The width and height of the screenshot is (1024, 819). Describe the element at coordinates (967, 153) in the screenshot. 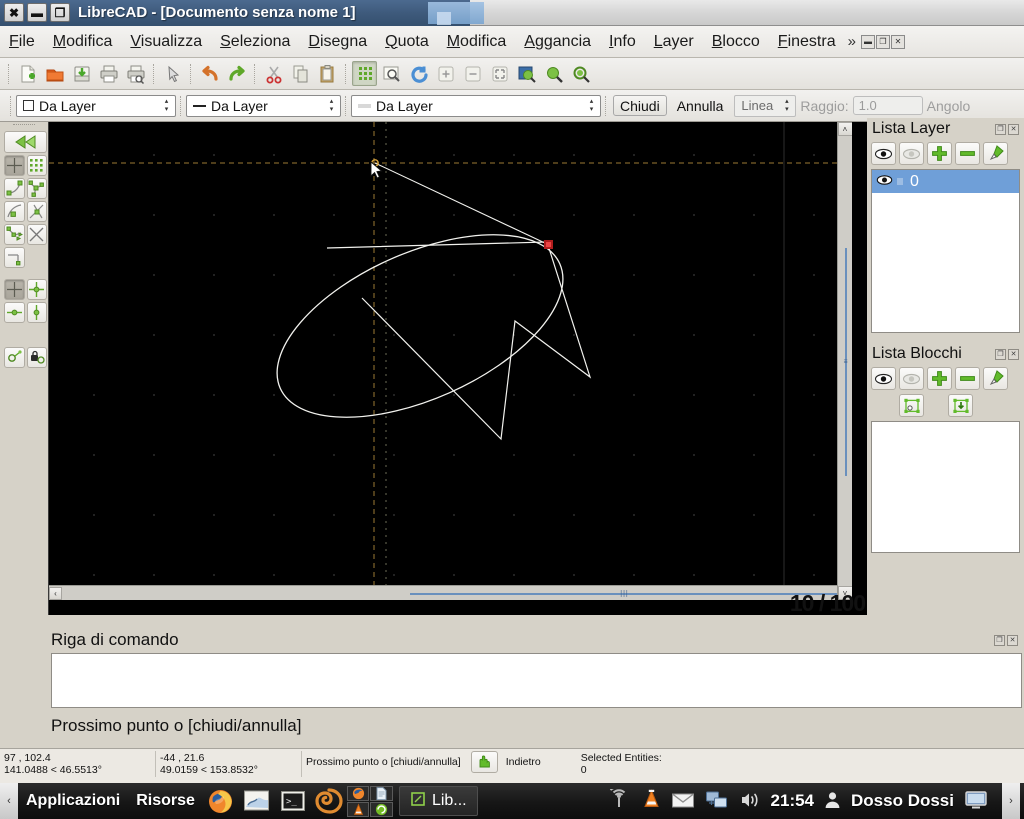

I see `remove-layer-icon` at that location.